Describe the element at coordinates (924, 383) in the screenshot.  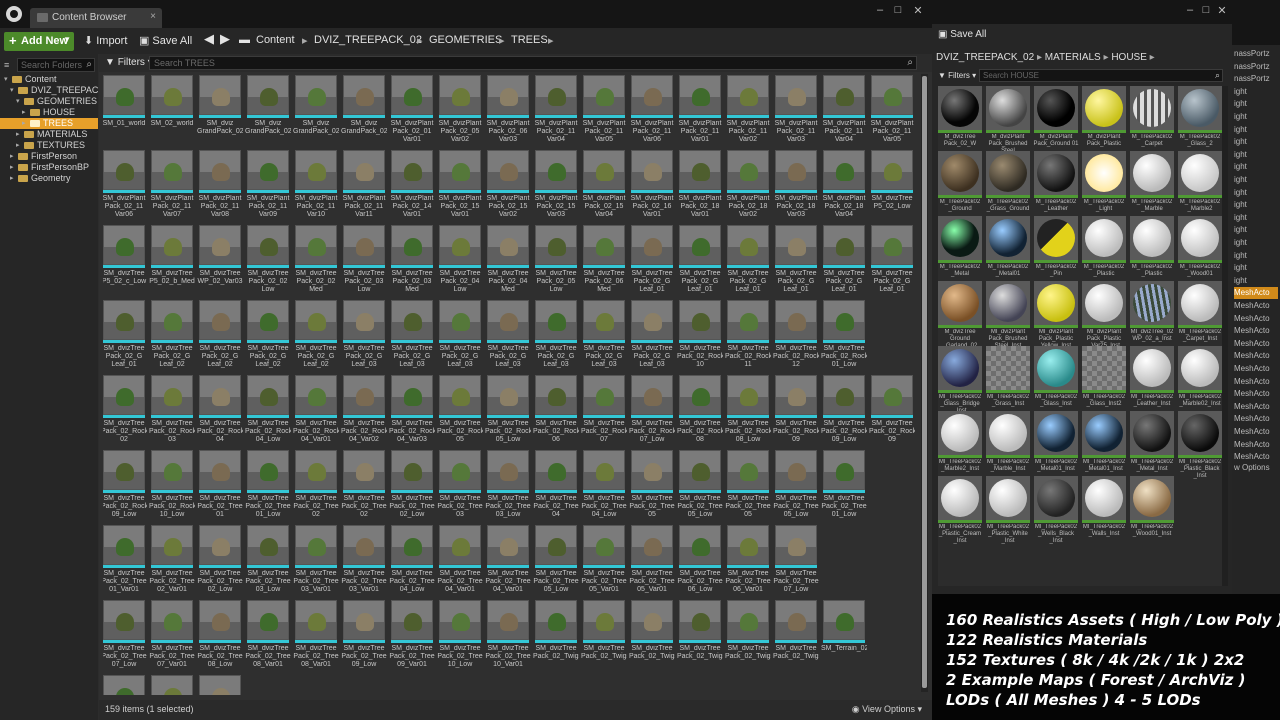
I see `asset-scrollbar` at that location.